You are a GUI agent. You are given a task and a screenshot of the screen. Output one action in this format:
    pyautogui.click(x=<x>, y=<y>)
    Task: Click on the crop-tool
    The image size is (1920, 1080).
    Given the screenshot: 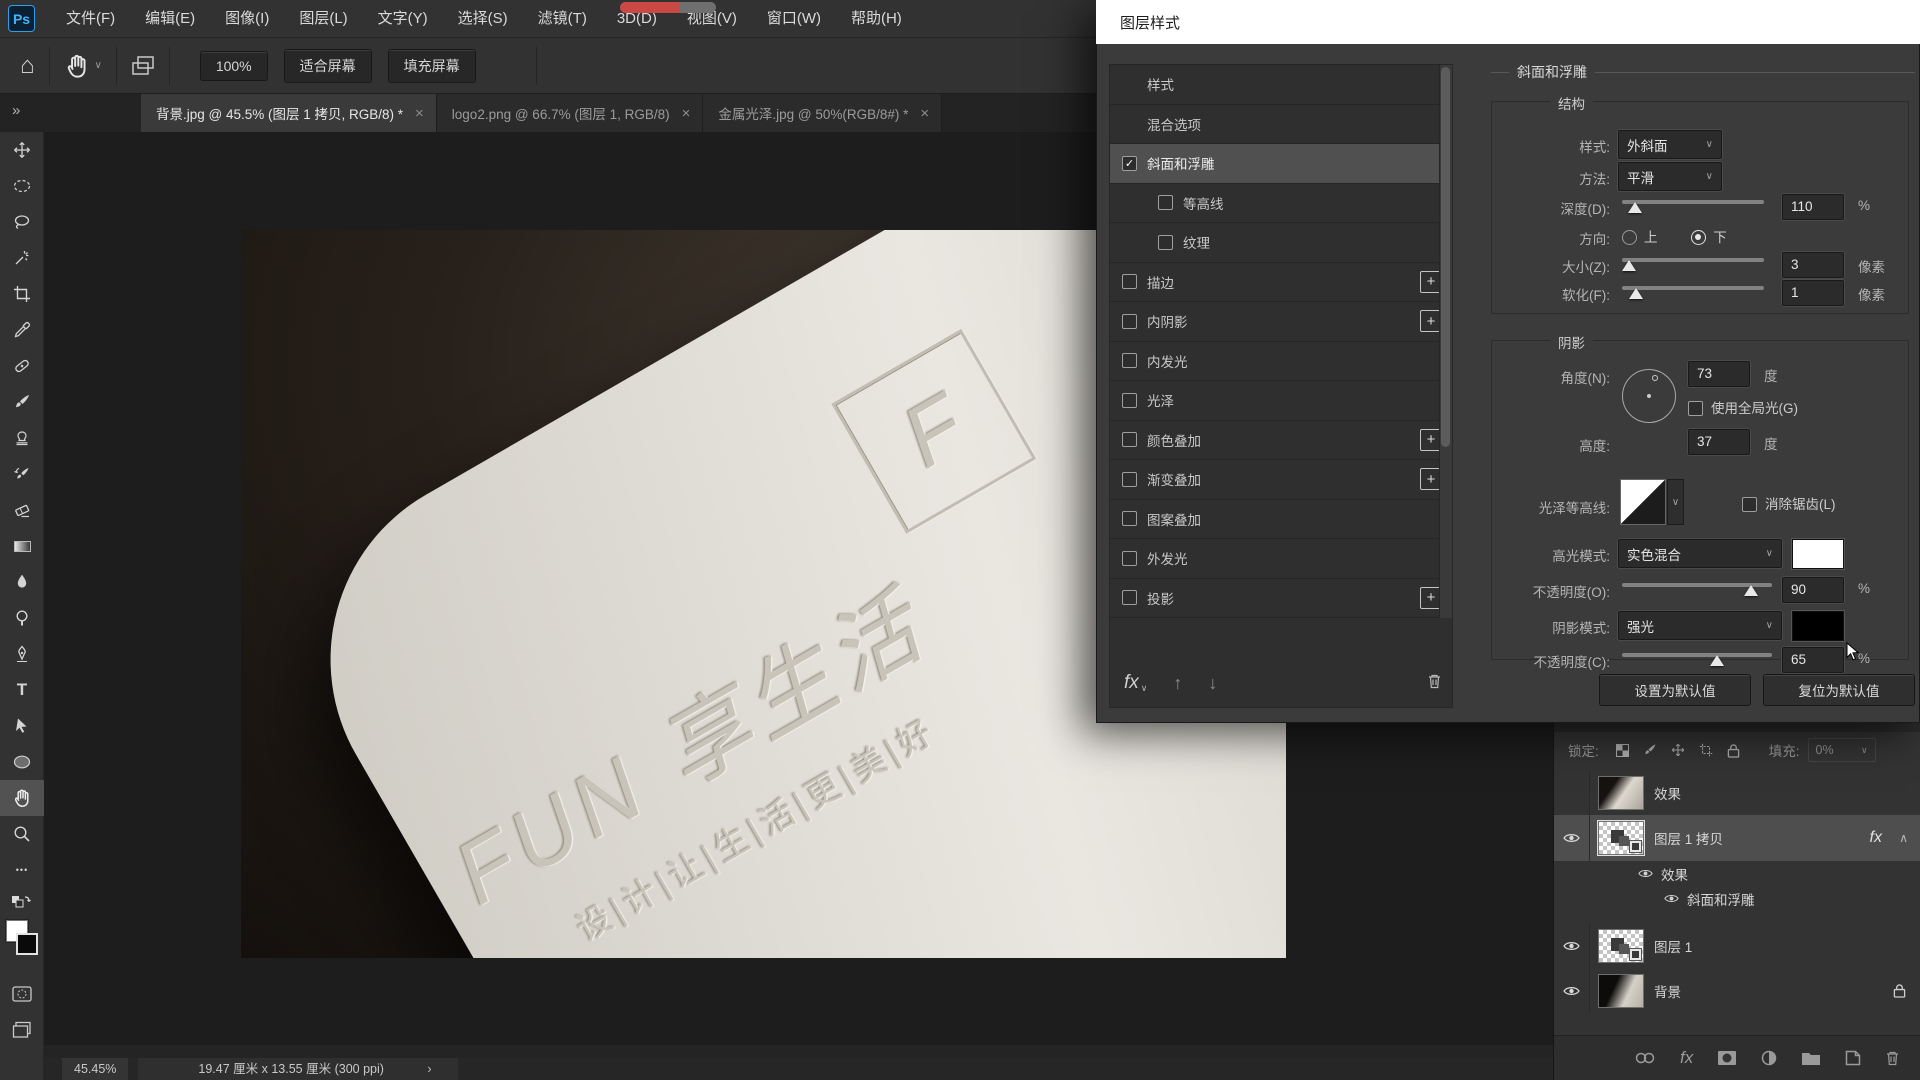 What is the action you would take?
    pyautogui.click(x=22, y=294)
    